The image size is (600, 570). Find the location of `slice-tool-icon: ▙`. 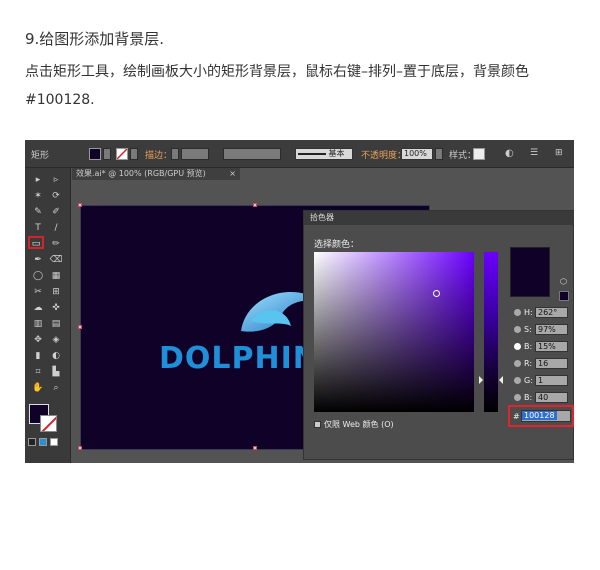

slice-tool-icon: ▙ is located at coordinates (56, 372).